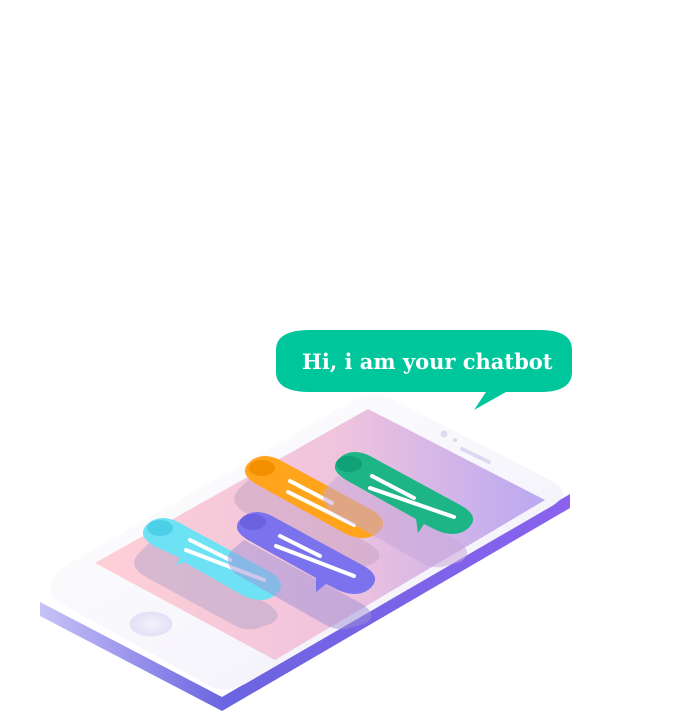  What do you see at coordinates (455, 440) in the screenshot?
I see `camera-dot-icon` at bounding box center [455, 440].